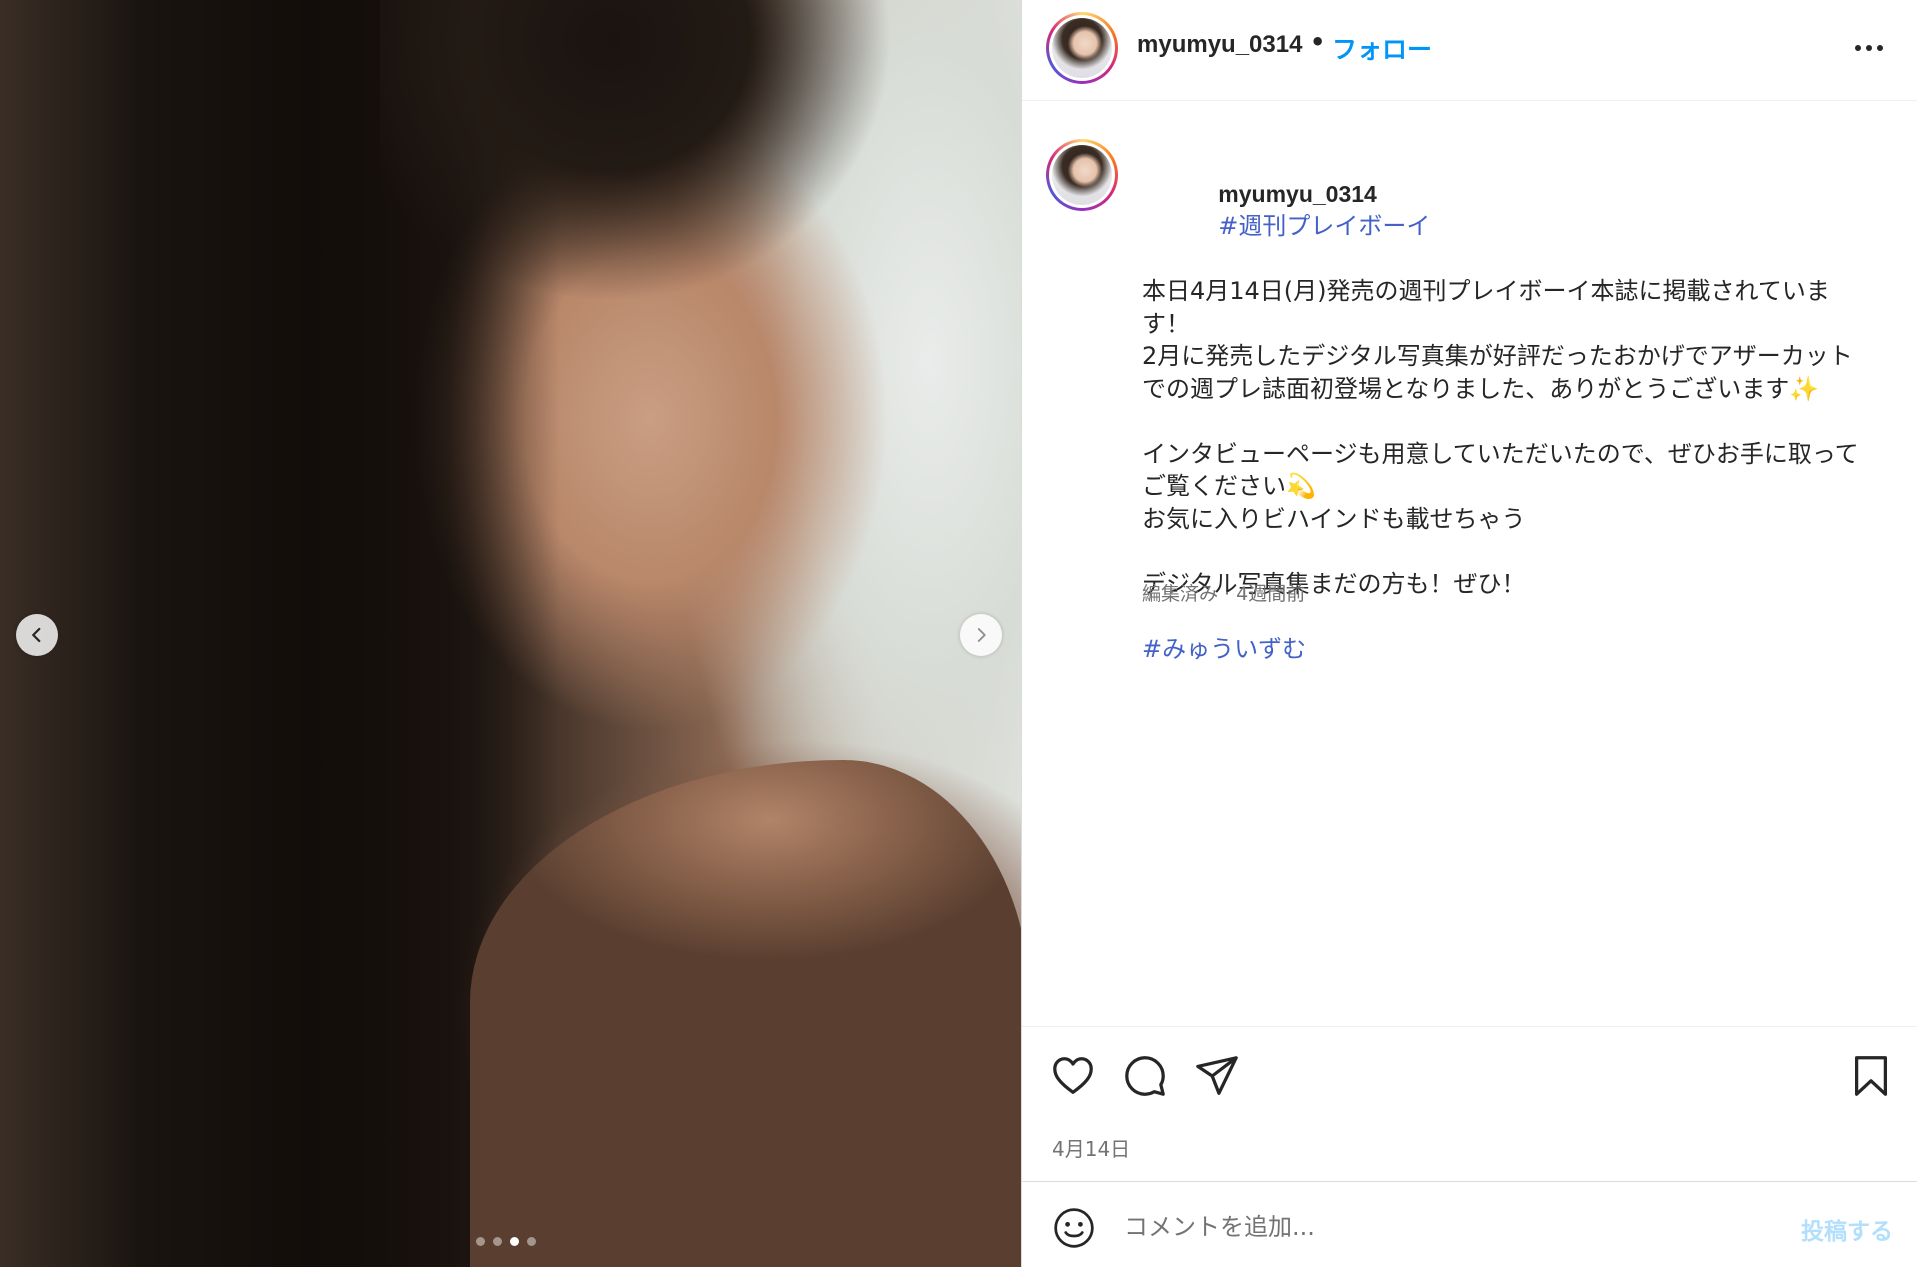 The image size is (1917, 1267). What do you see at coordinates (1224, 594) in the screenshot?
I see `caption-meta: 編集済み · 4週間前` at bounding box center [1224, 594].